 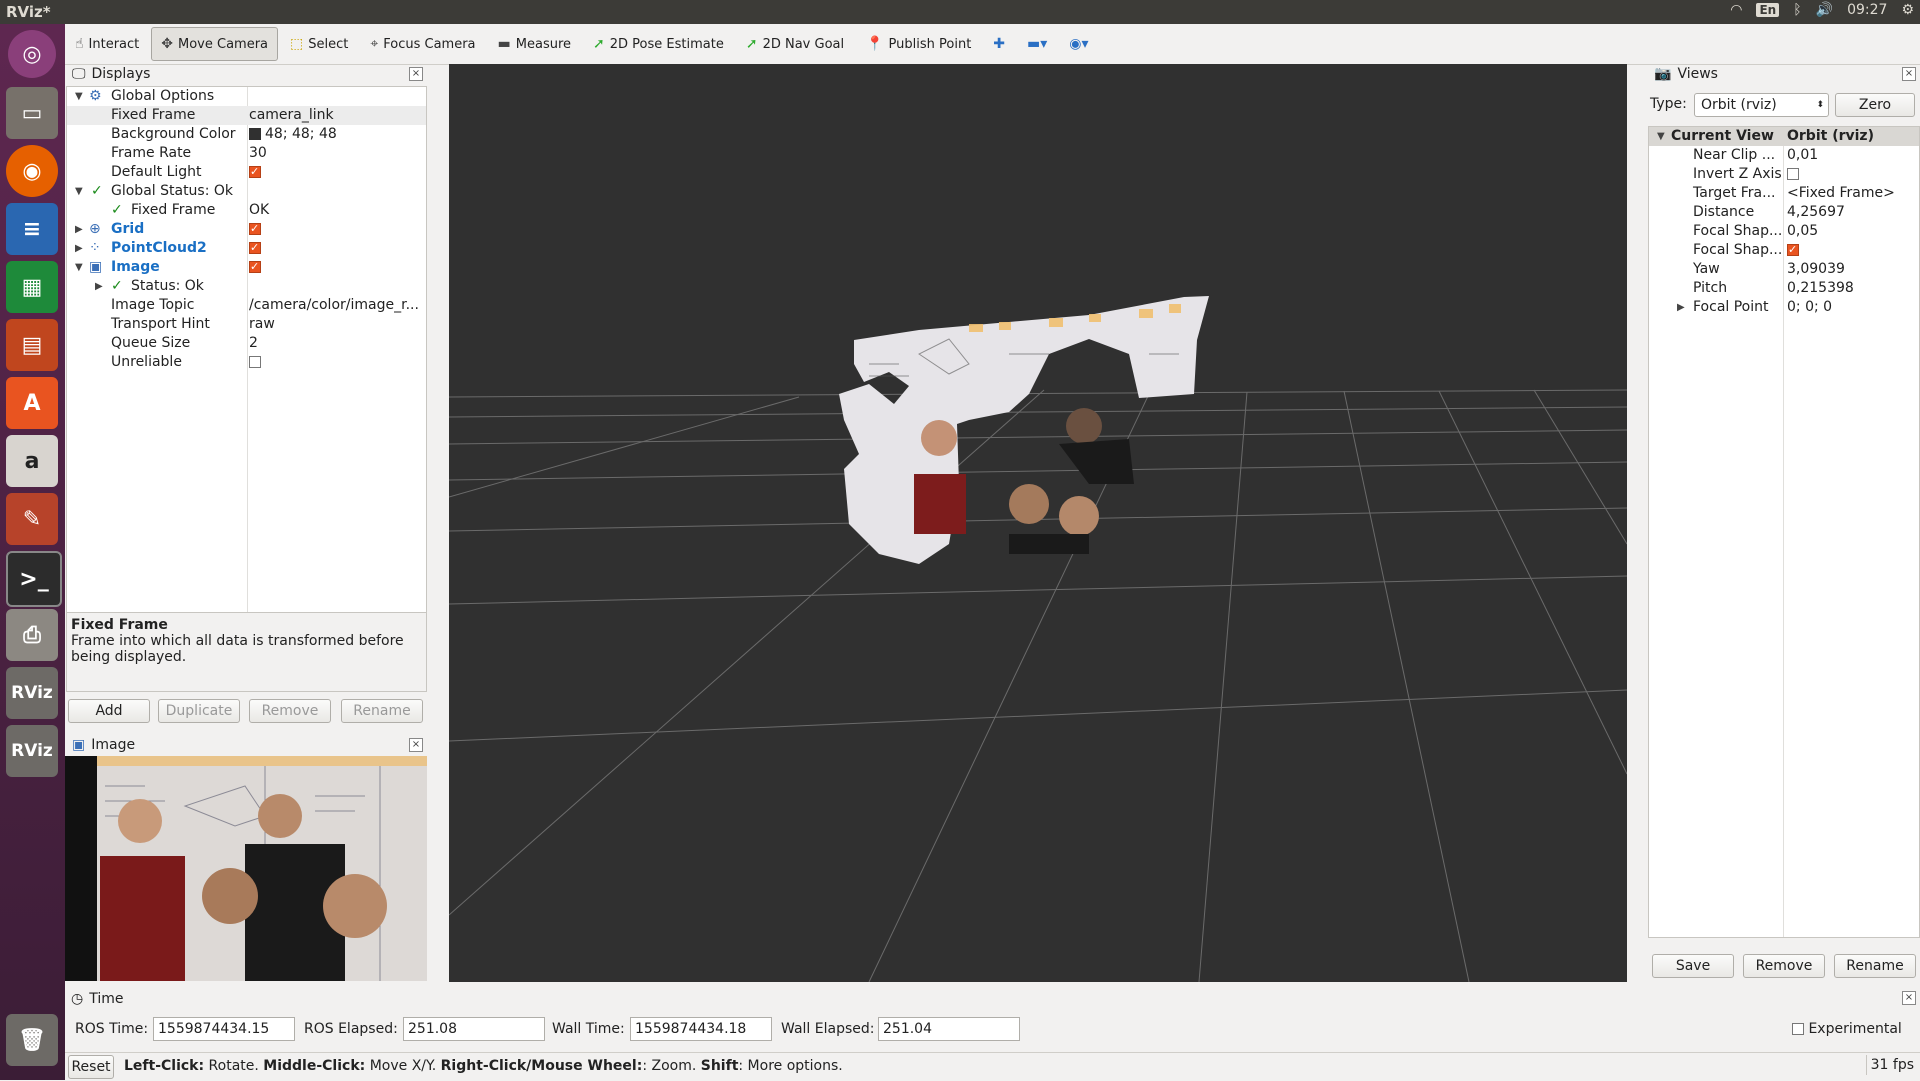 I want to click on tool-move-camera: ✥ Move Camera, so click(x=215, y=44).